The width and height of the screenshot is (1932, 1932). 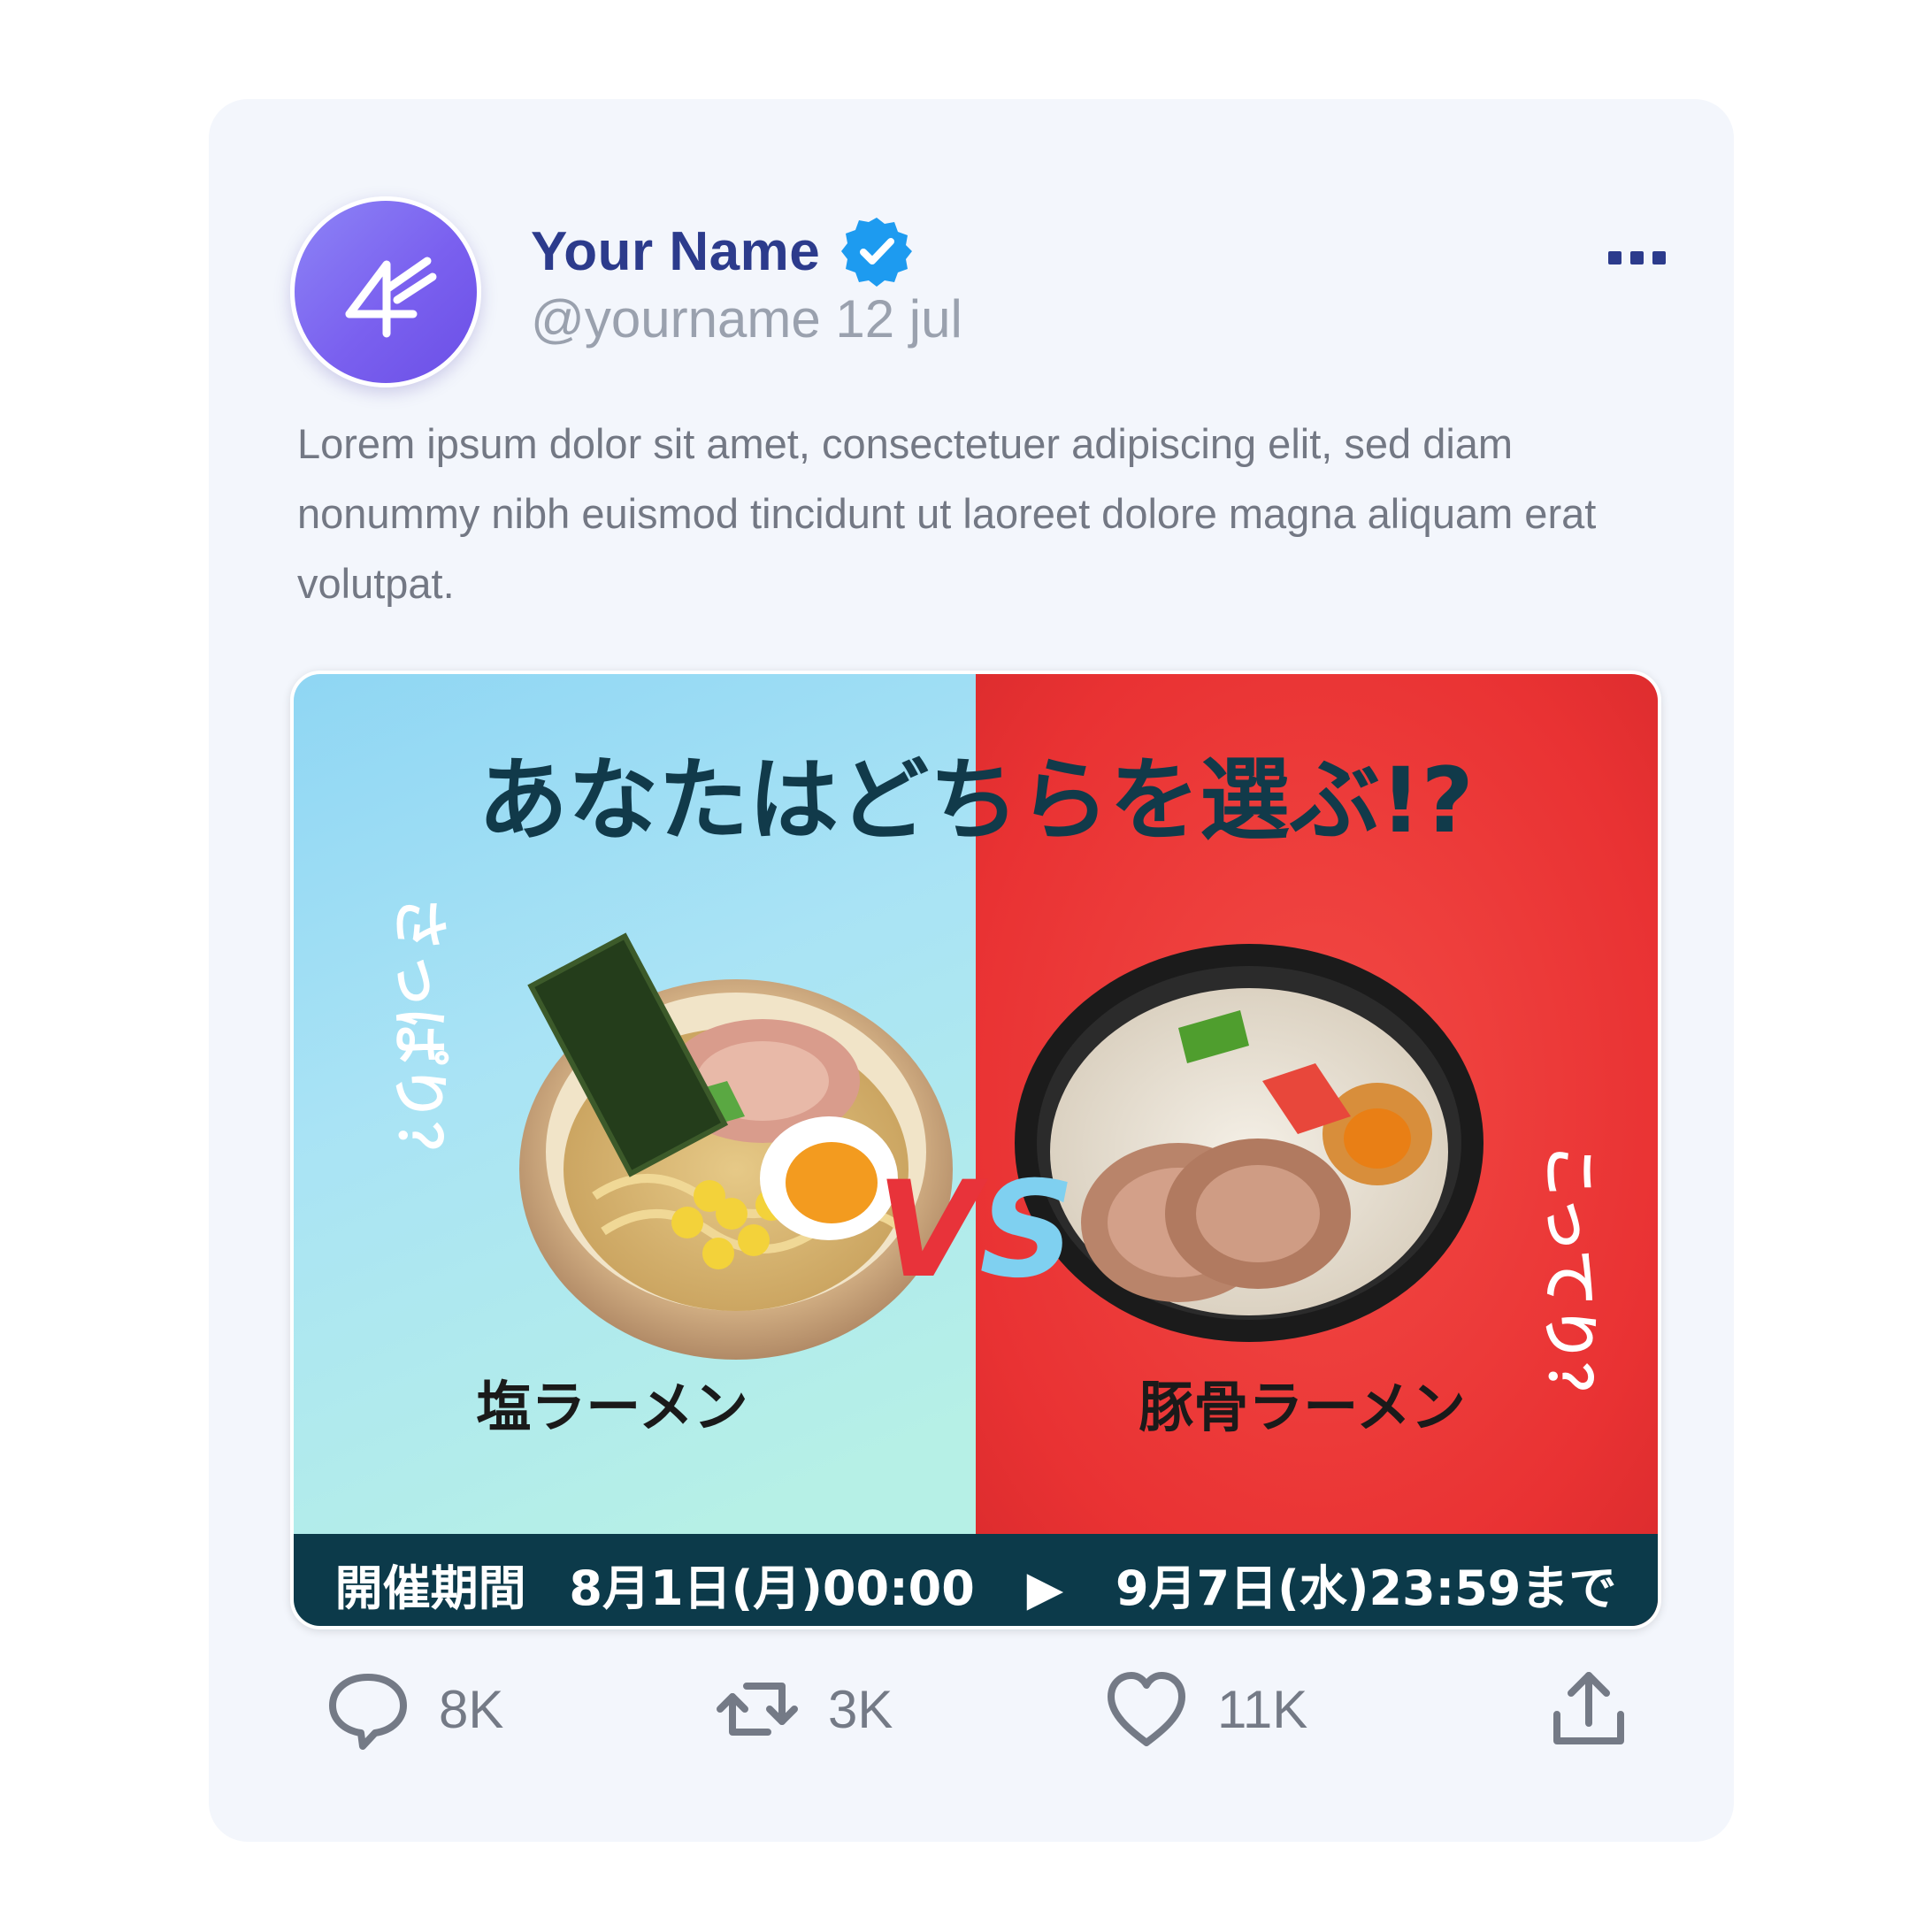 I want to click on avatar, so click(x=385, y=291).